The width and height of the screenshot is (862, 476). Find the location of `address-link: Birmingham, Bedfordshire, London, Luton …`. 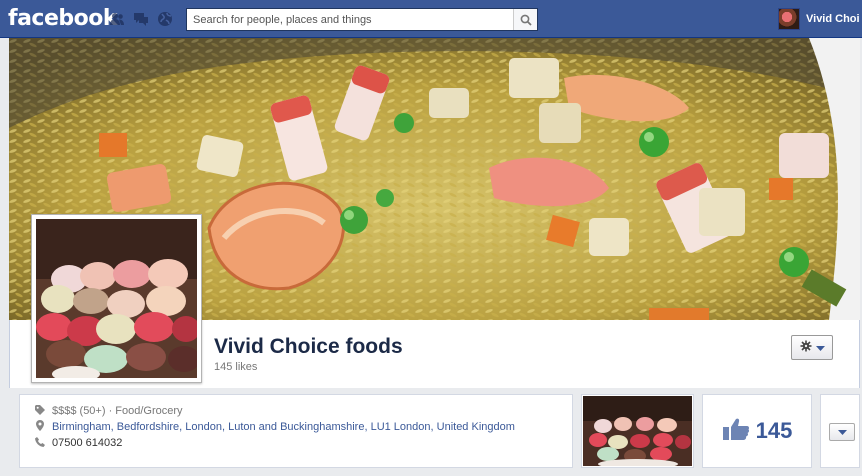

address-link: Birmingham, Bedfordshire, London, Luton … is located at coordinates (283, 427).